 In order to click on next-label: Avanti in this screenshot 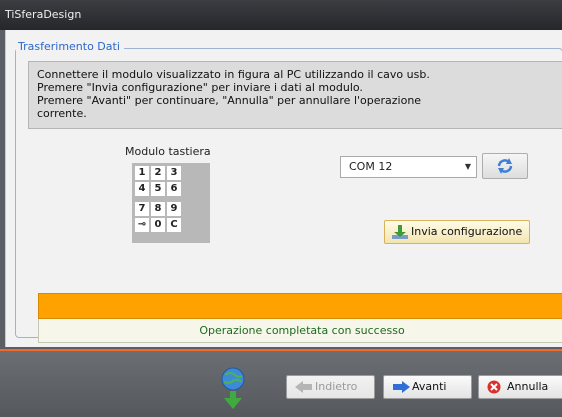, I will do `click(429, 386)`.